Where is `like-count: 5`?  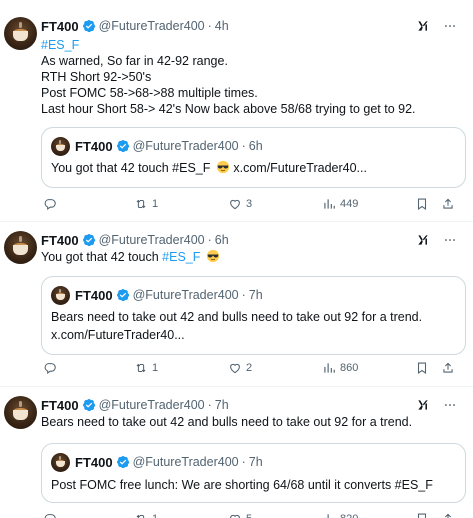 like-count: 5 is located at coordinates (249, 515).